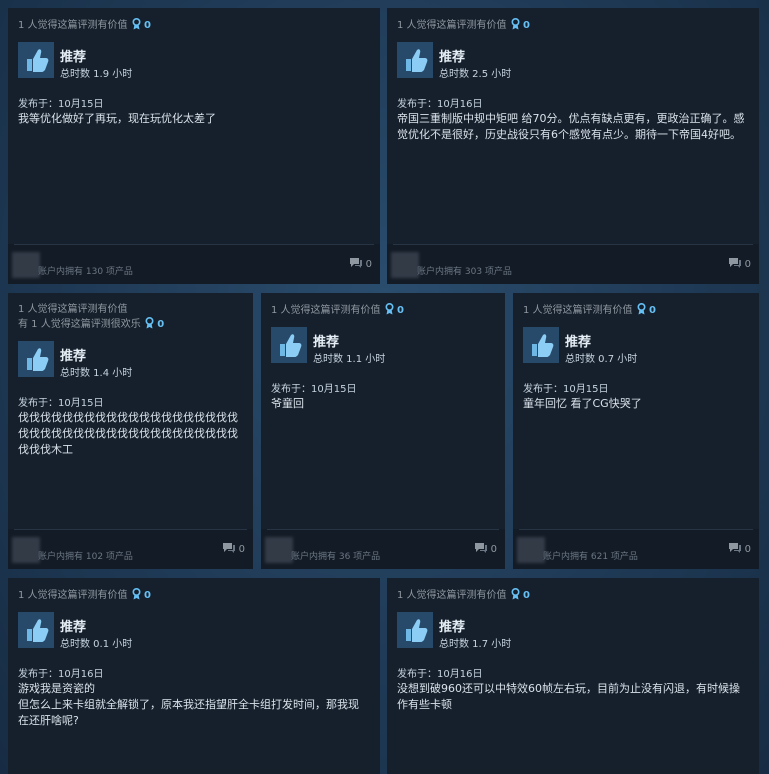  What do you see at coordinates (96, 373) in the screenshot?
I see `playtime-hours: 总时数 1.4 小时` at bounding box center [96, 373].